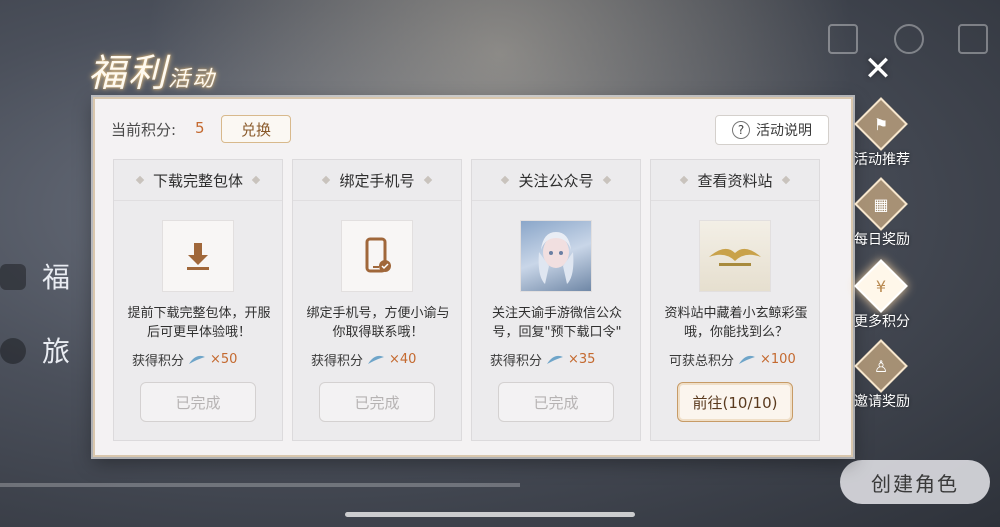 The height and width of the screenshot is (527, 1000). What do you see at coordinates (377, 300) in the screenshot?
I see `task-card-phone: 绑定手机号 绑定手机号，方便小谕与你取得联系哦！ 获得积分 ×40 已完成` at bounding box center [377, 300].